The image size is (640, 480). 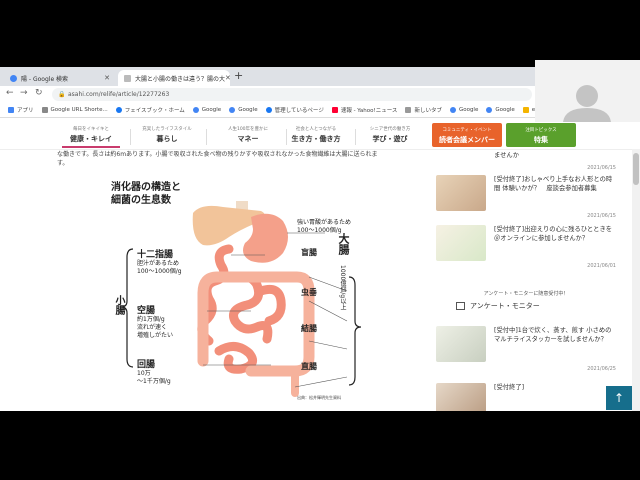 What do you see at coordinates (127, 78) in the screenshot?
I see `page-favicon-icon` at bounding box center [127, 78].